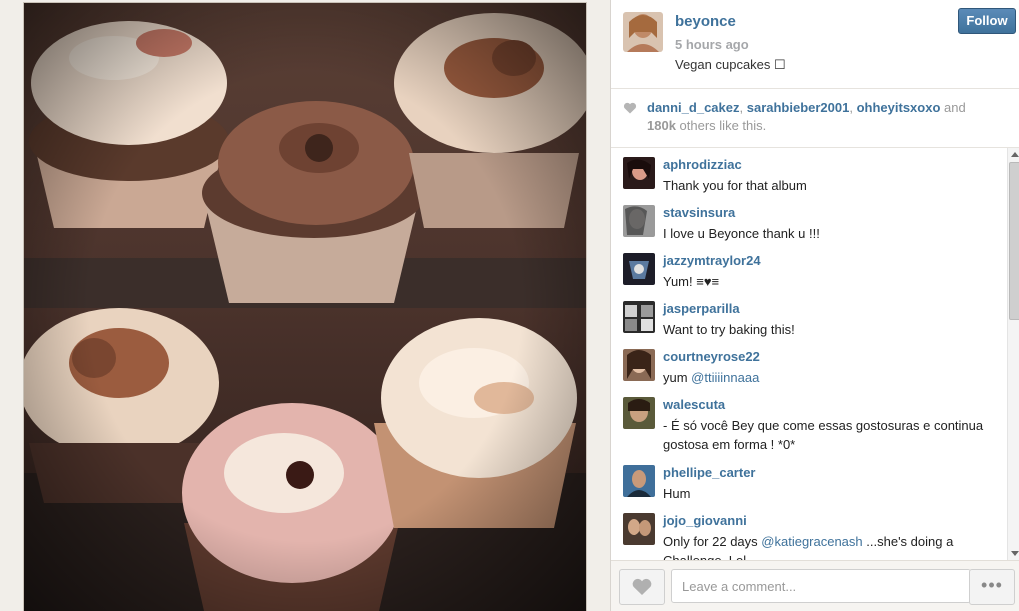  What do you see at coordinates (712, 541) in the screenshot?
I see `comment-text-prefix: Only for 22 days` at bounding box center [712, 541].